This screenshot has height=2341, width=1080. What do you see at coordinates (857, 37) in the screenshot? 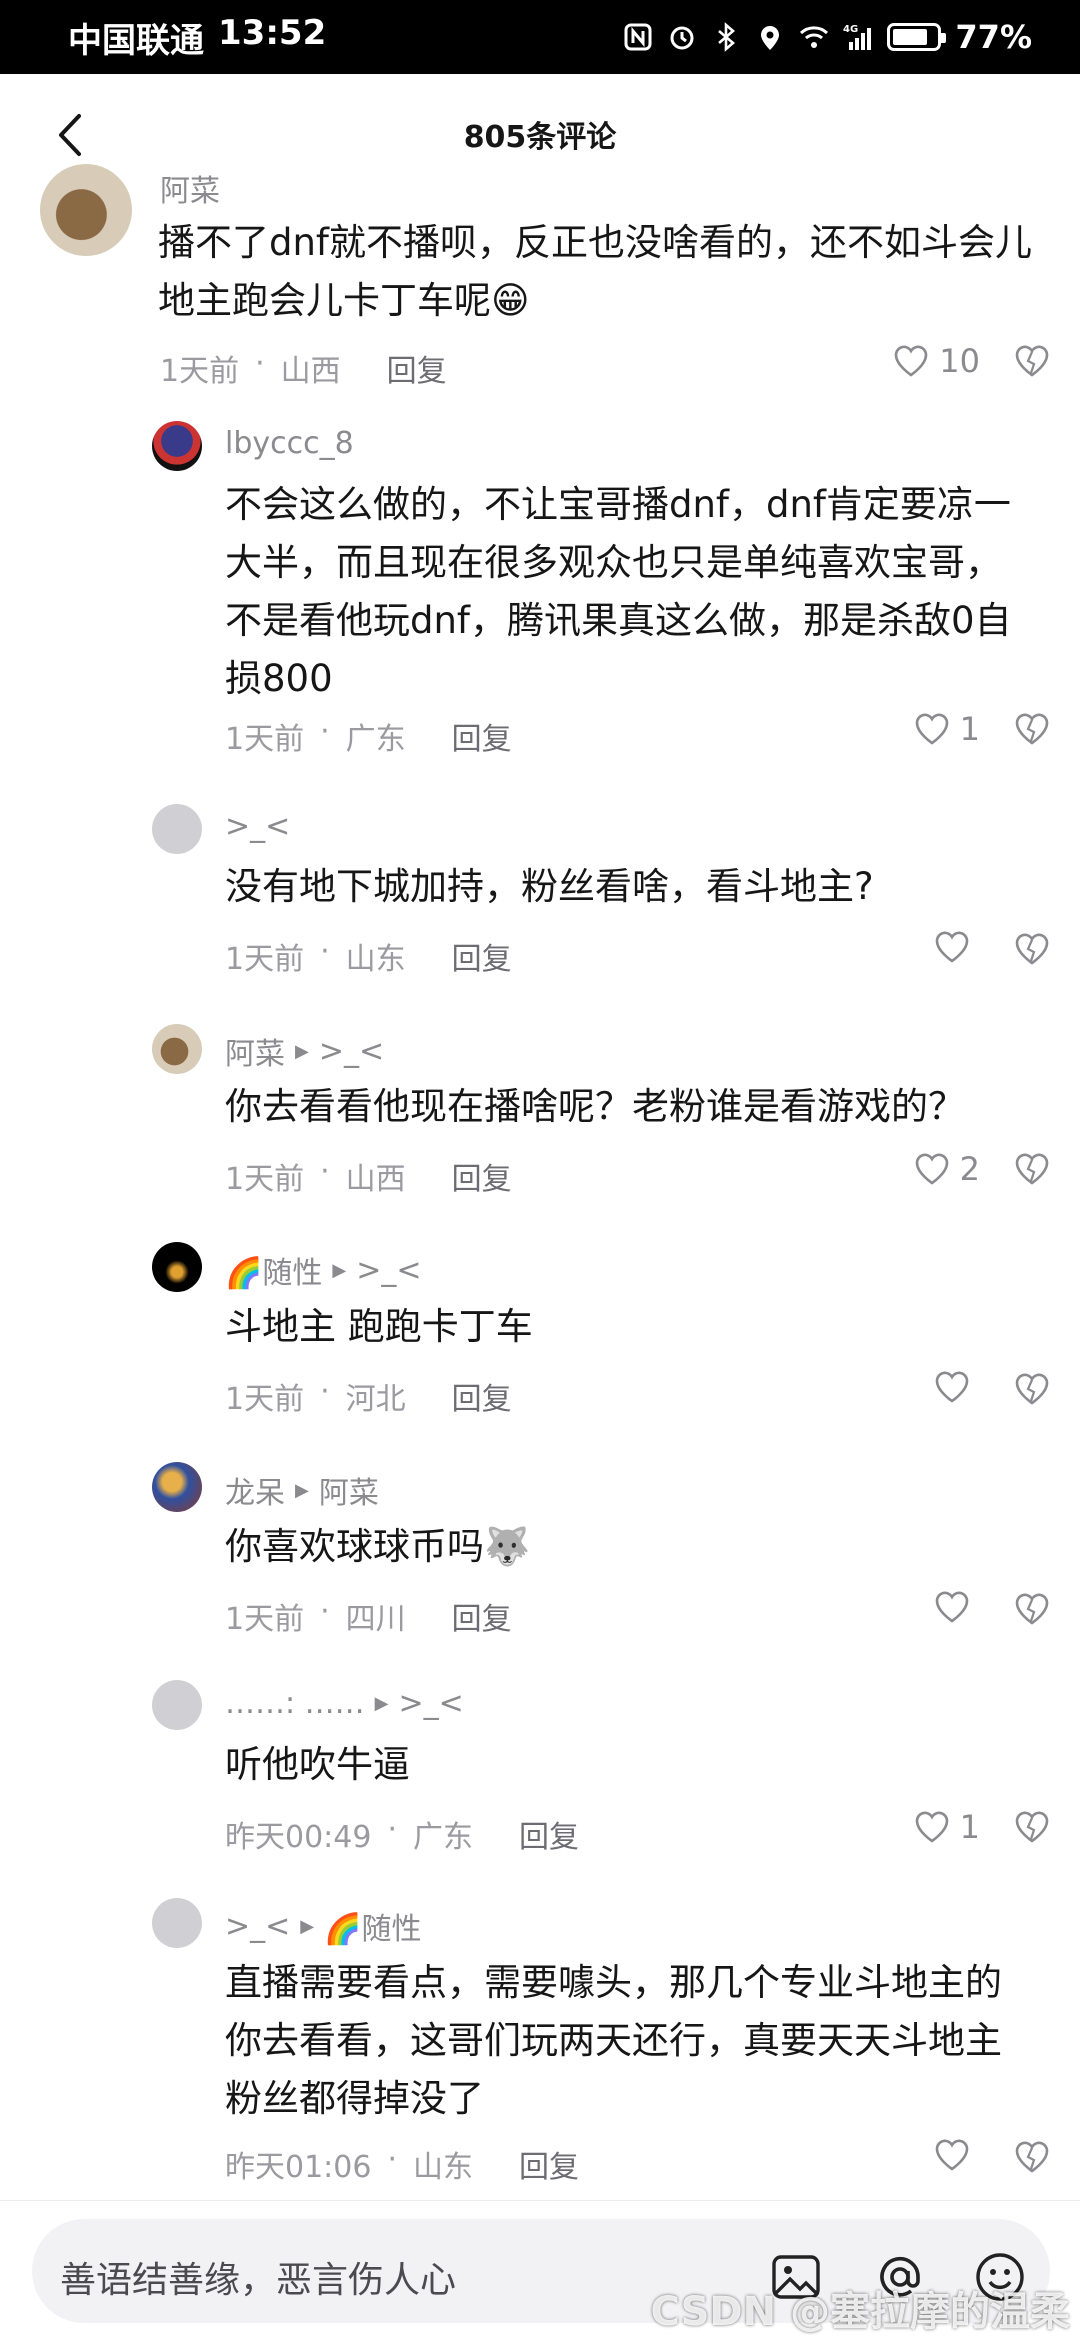
I see `signal-icon: 4G` at bounding box center [857, 37].